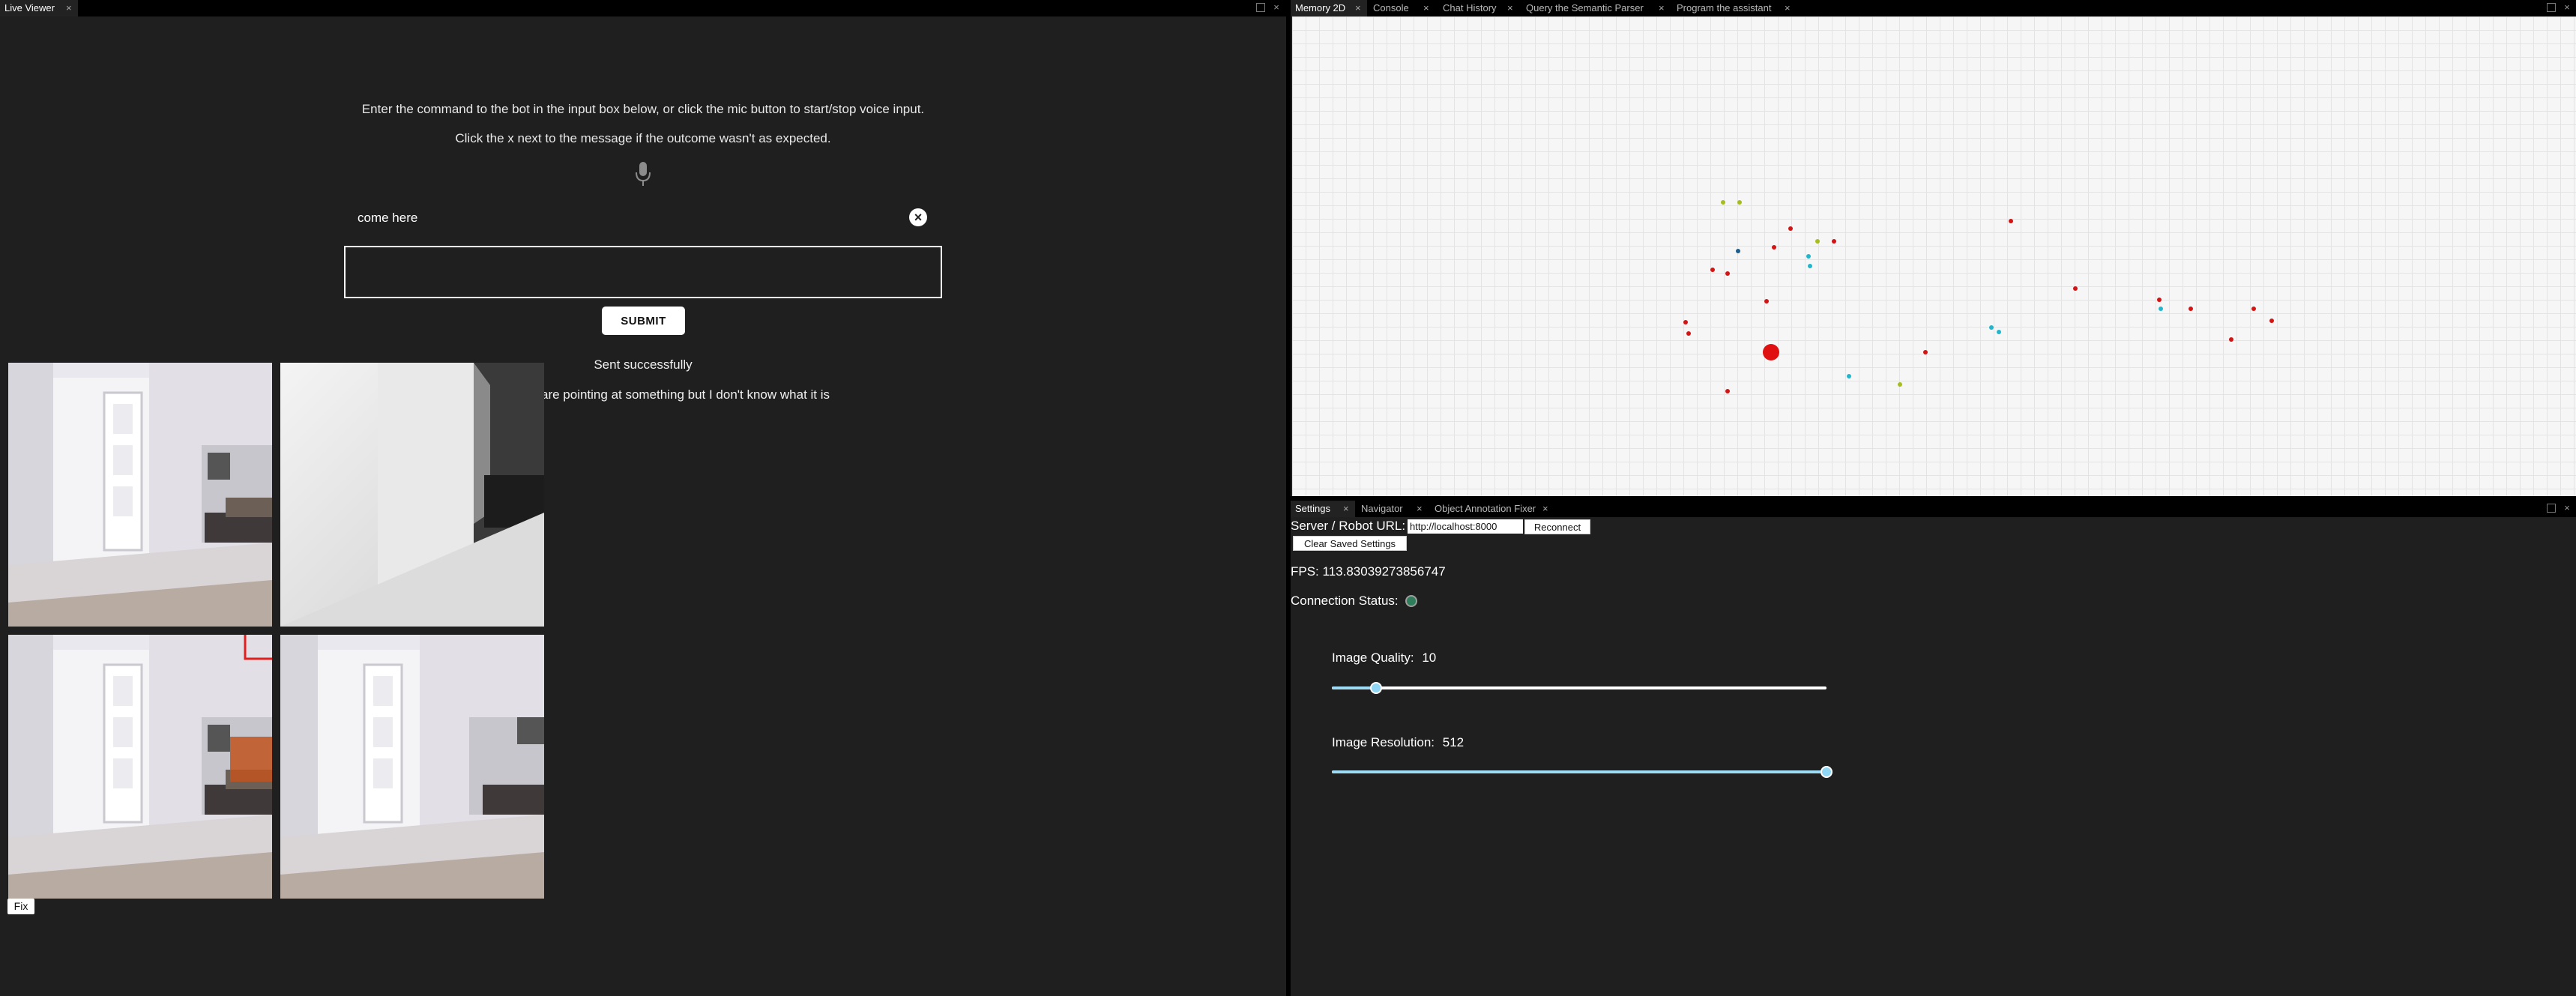  I want to click on tab-label: Navigator, so click(1382, 508).